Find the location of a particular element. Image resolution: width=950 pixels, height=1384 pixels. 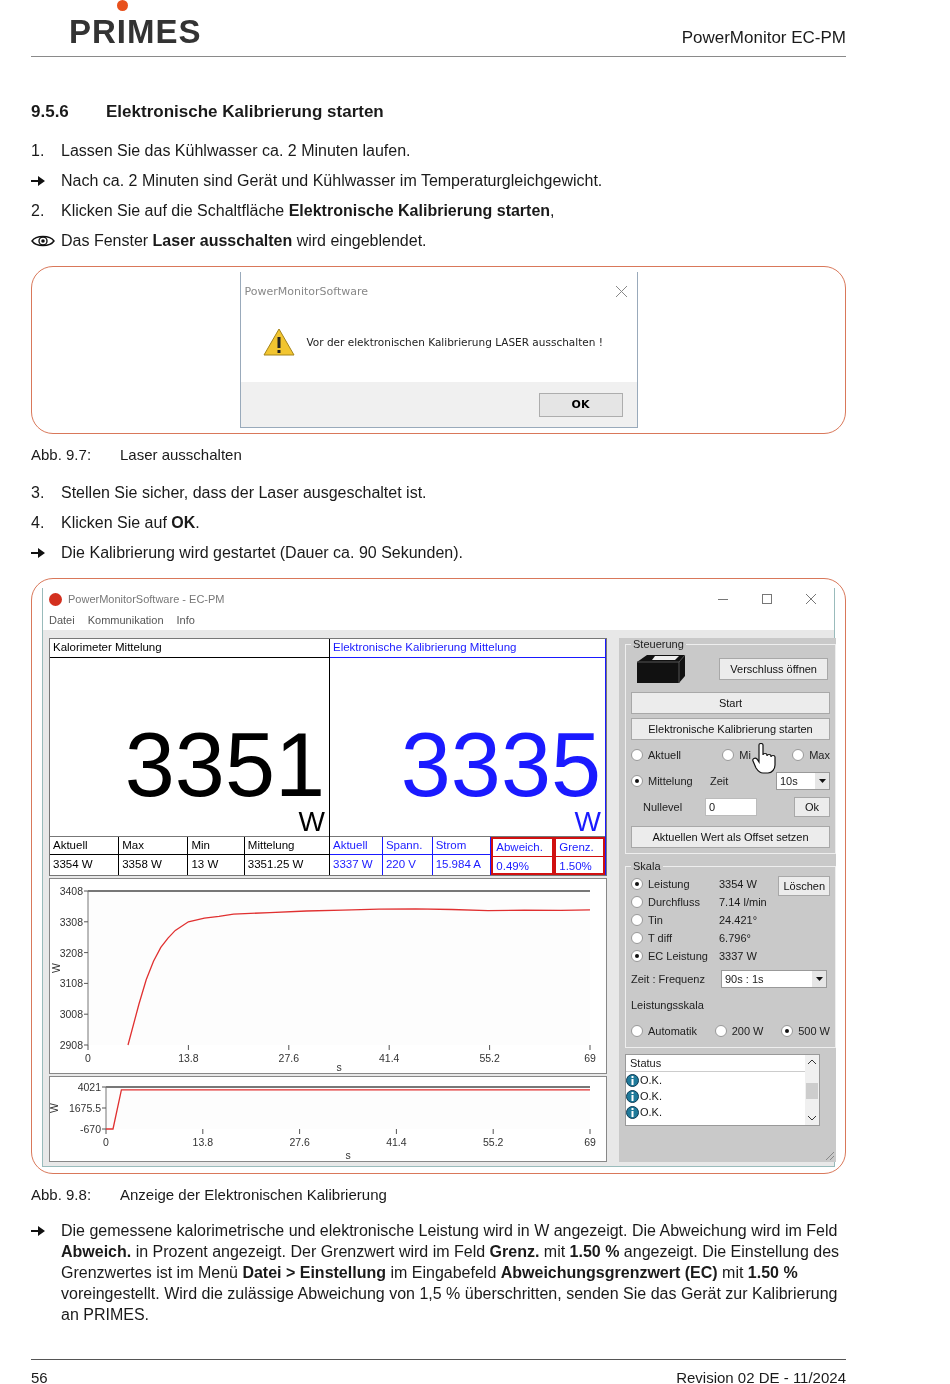

group-title: Steuerung is located at coordinates (658, 644).